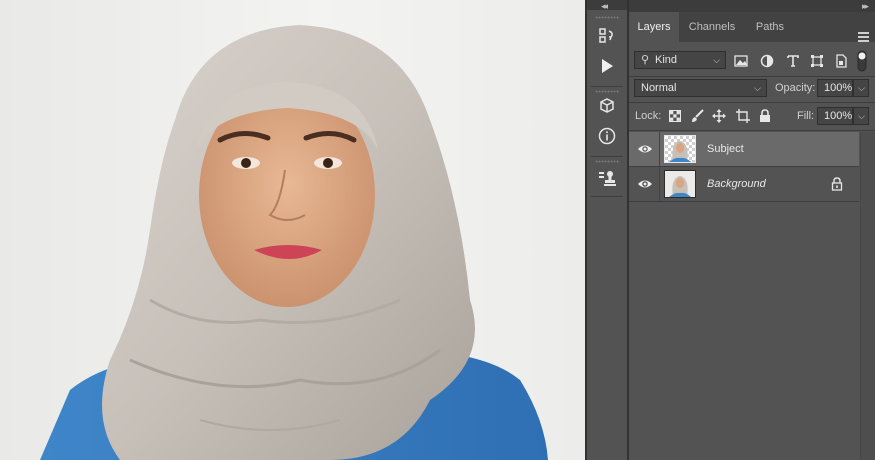 The height and width of the screenshot is (460, 875). Describe the element at coordinates (604, 6) in the screenshot. I see `collapse-arrows-icon: ◂◂` at that location.